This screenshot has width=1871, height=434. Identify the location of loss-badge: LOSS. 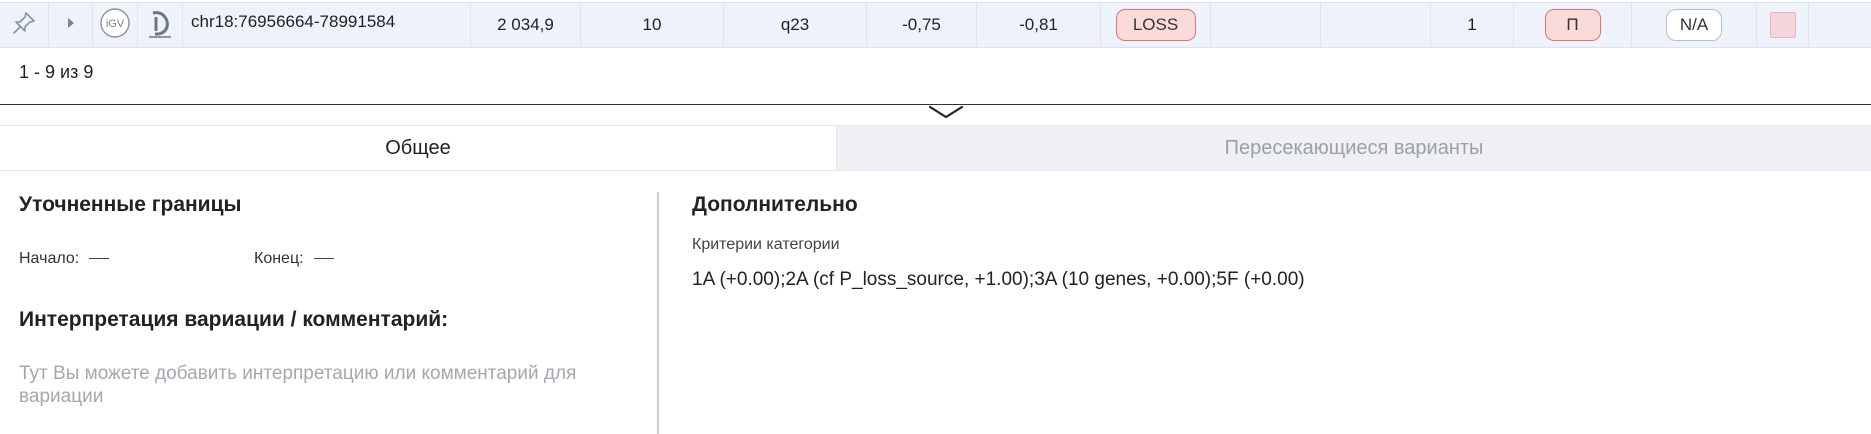
(1155, 25).